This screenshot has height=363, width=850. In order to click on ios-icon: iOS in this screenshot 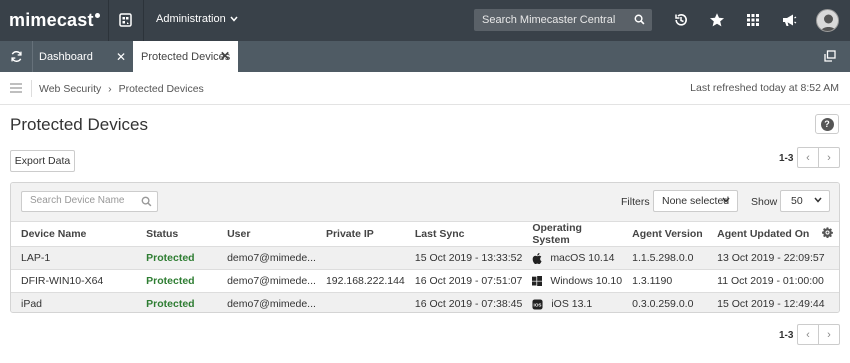, I will do `click(537, 304)`.